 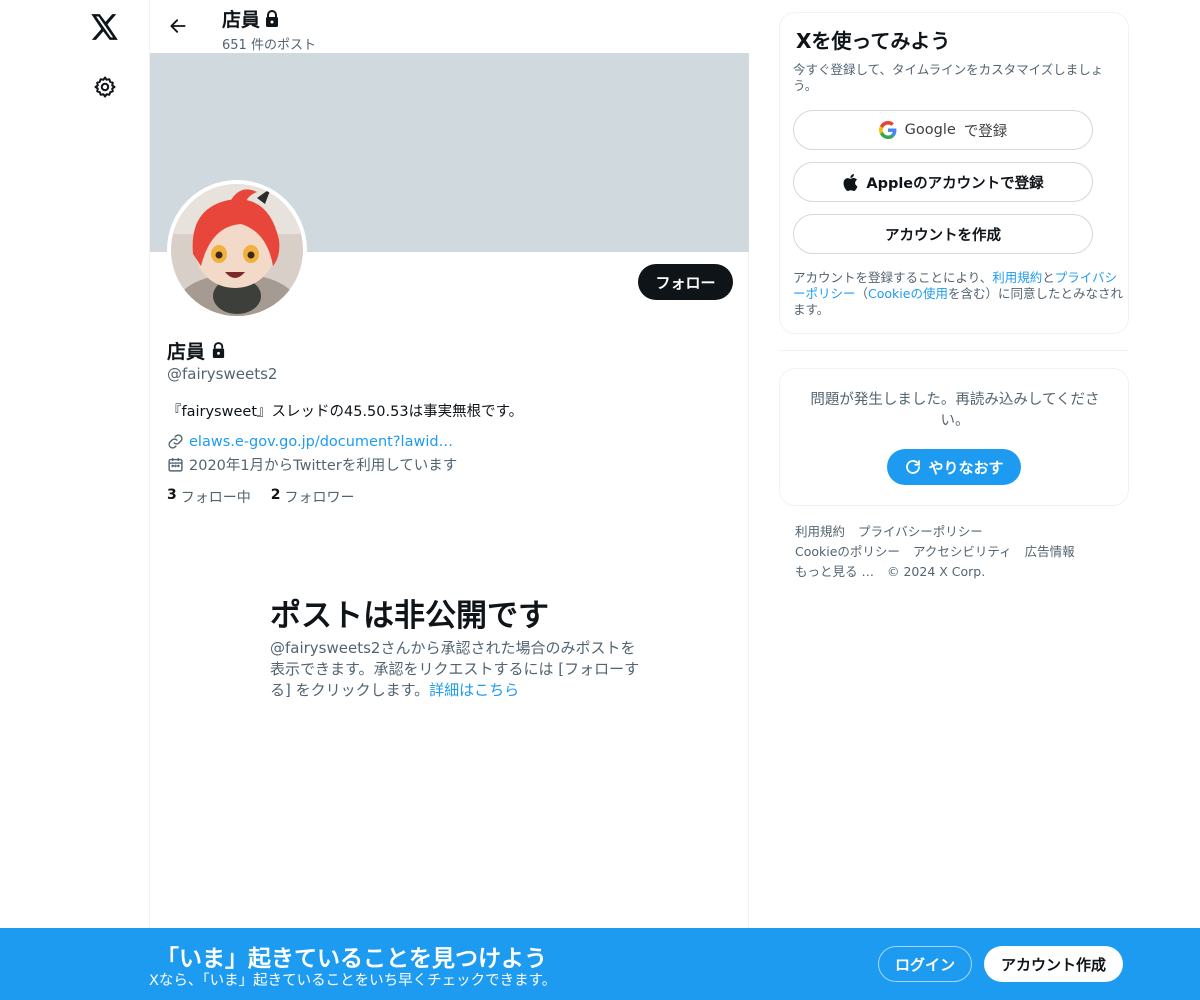 What do you see at coordinates (186, 352) in the screenshot?
I see `profile-display-name: 店員` at bounding box center [186, 352].